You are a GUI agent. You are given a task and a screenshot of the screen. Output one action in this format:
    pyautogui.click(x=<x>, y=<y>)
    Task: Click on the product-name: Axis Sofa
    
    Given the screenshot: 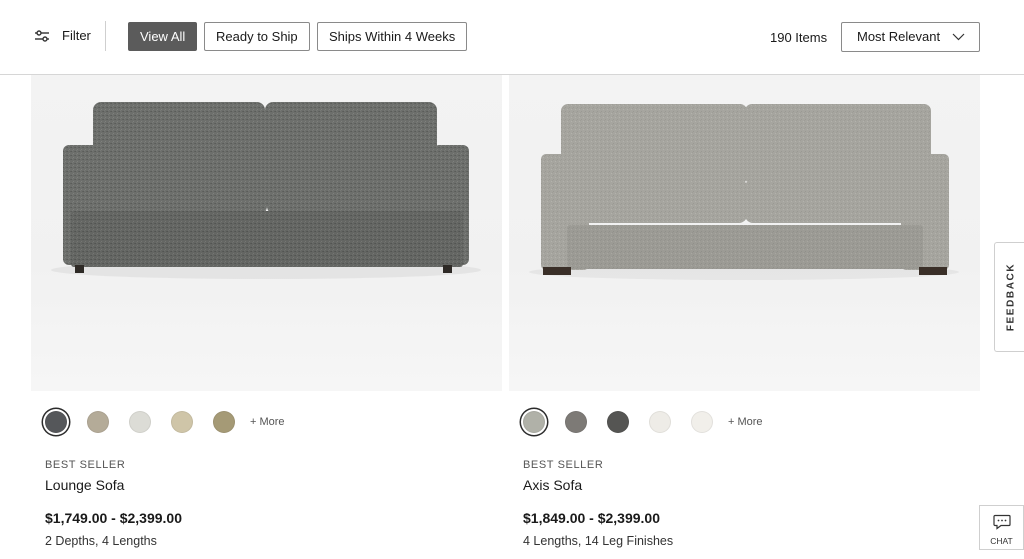 What is the action you would take?
    pyautogui.click(x=552, y=485)
    